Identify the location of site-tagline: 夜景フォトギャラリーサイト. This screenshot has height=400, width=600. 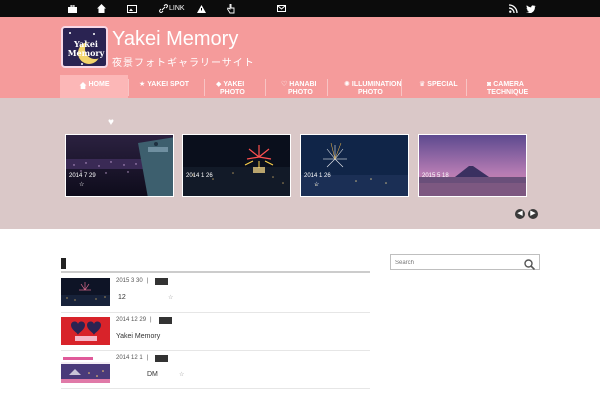
(183, 63).